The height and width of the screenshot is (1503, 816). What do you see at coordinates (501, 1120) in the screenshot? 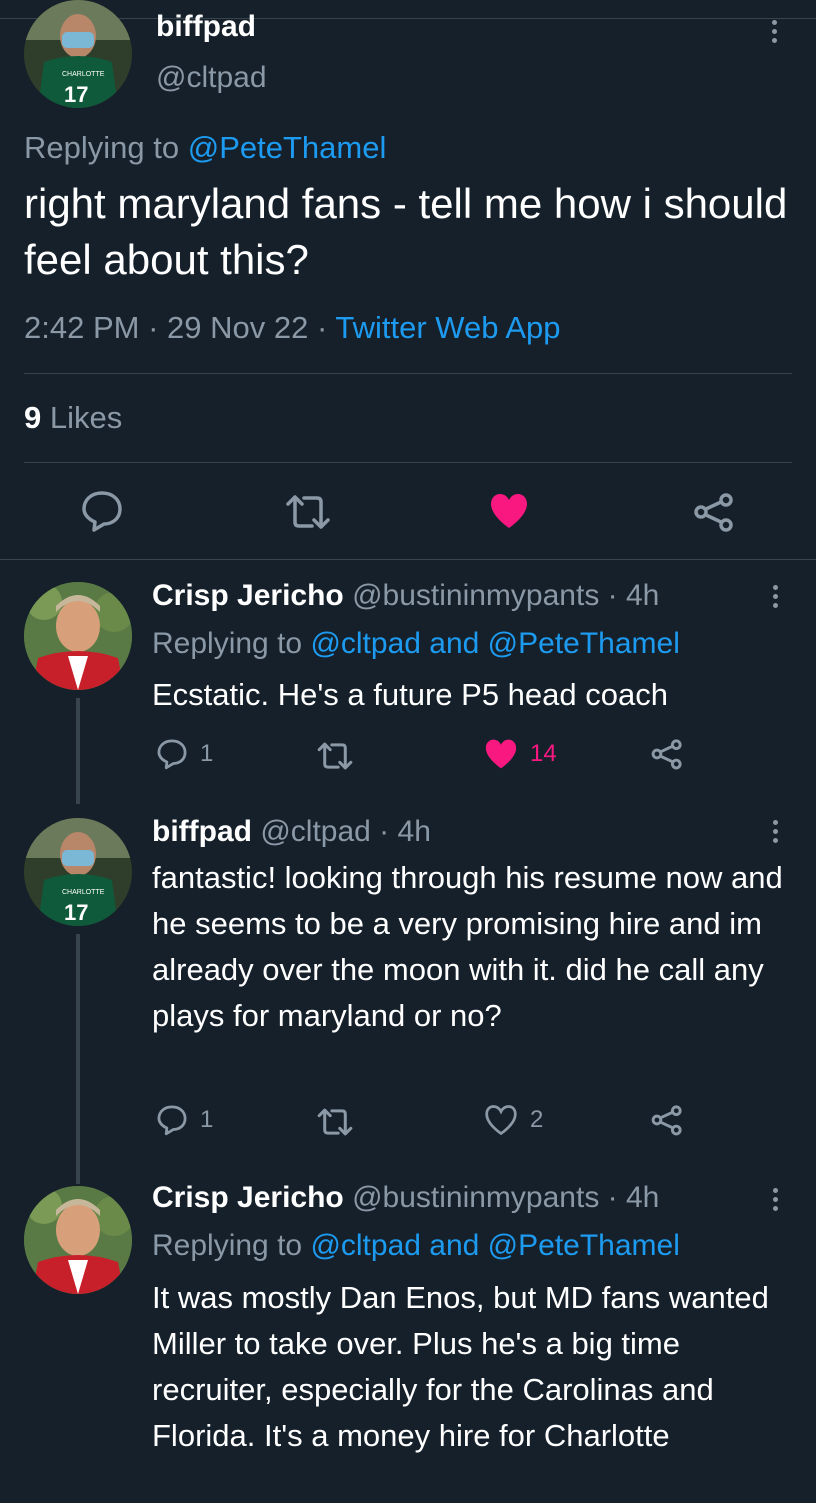
I see `heart-outline-icon` at bounding box center [501, 1120].